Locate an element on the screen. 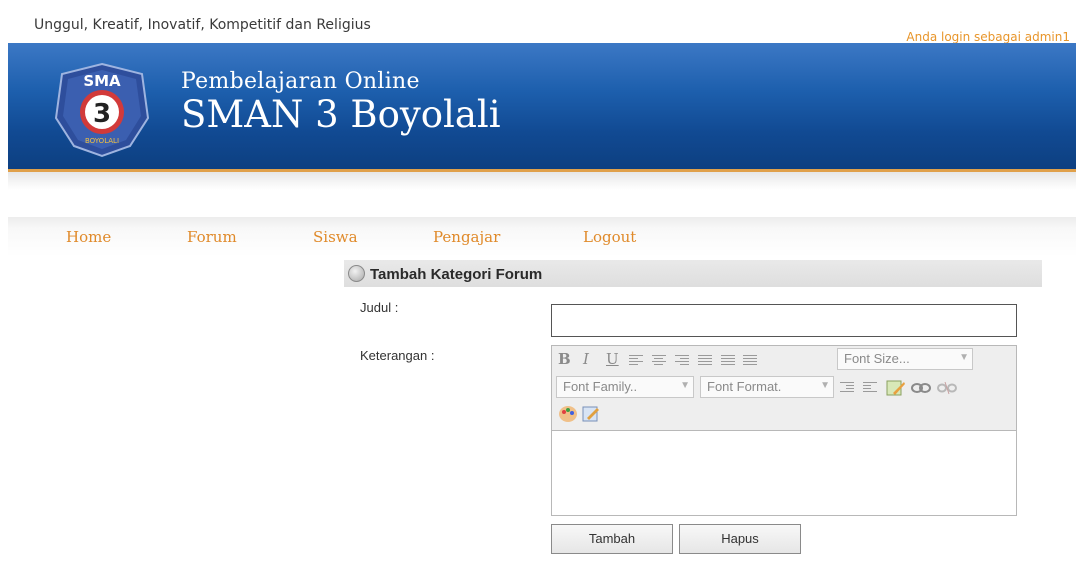  align-left-icon is located at coordinates (636, 361).